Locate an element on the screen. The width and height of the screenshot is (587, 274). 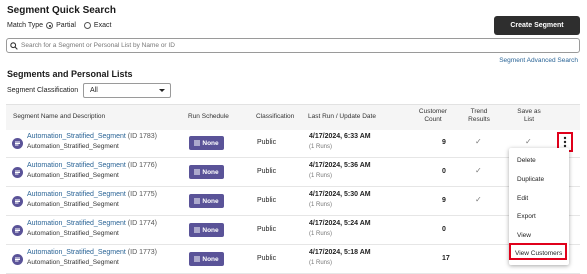
header-customer-count-line2: Count is located at coordinates (433, 119).